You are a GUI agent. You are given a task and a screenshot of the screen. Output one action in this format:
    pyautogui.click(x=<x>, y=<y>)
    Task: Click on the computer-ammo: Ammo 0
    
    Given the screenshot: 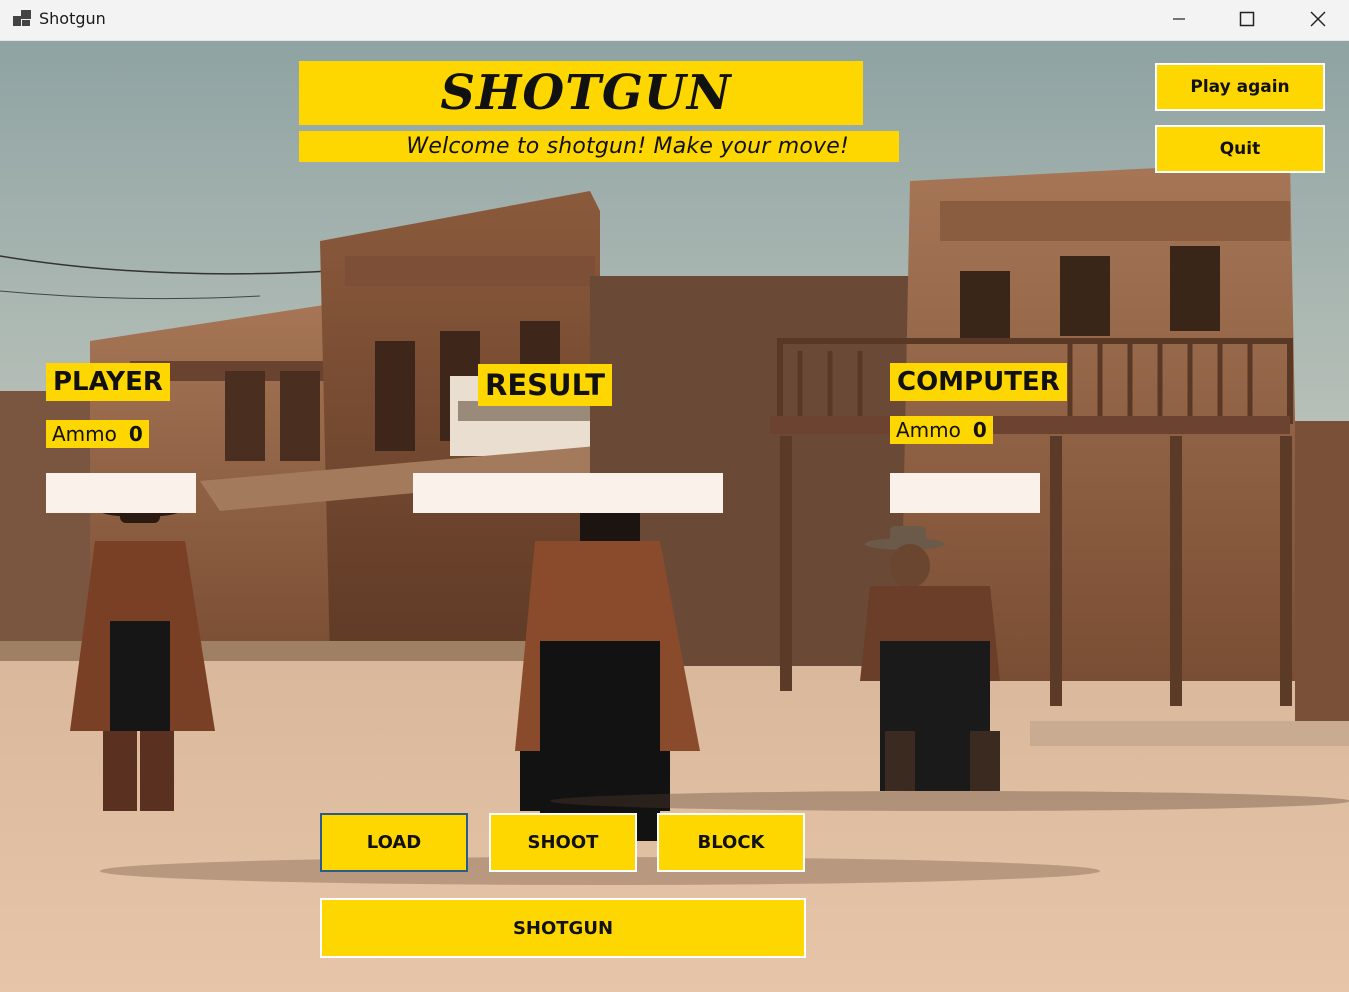 What is the action you would take?
    pyautogui.click(x=941, y=430)
    